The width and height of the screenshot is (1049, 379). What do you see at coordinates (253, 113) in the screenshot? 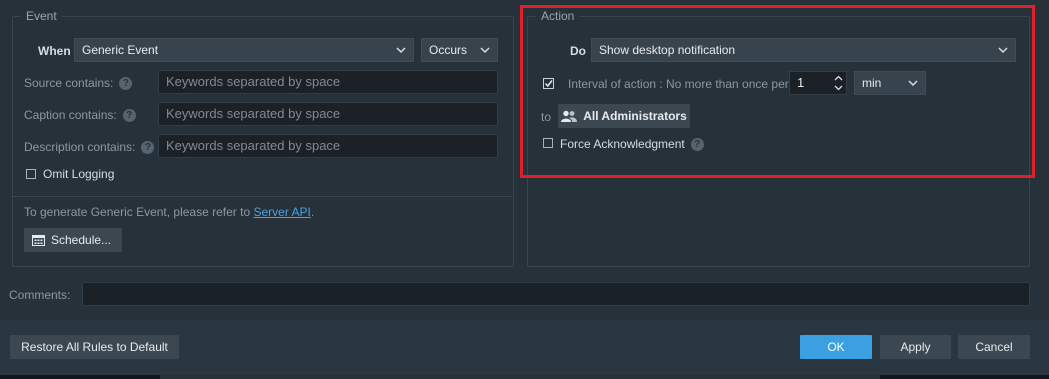
I see `caption-input-placeholder: Keywords separated by space` at bounding box center [253, 113].